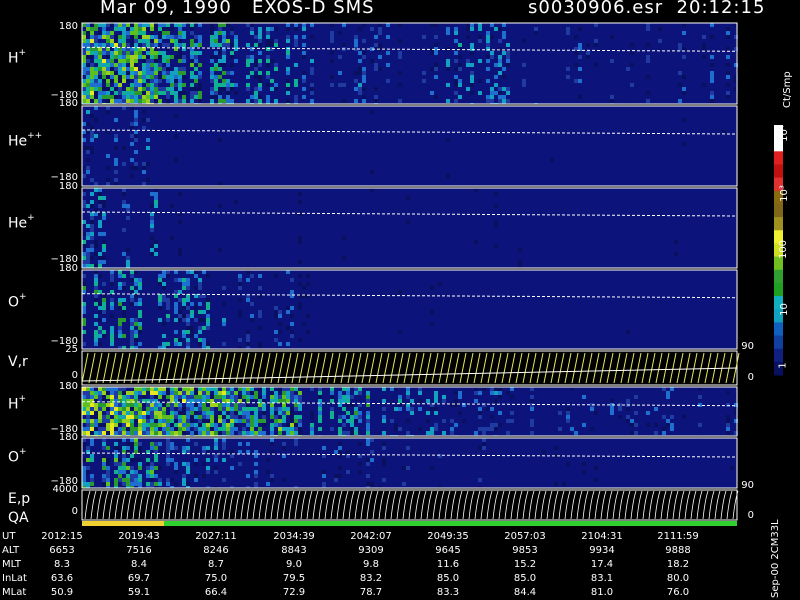 The height and width of the screenshot is (600, 800). Describe the element at coordinates (448, 564) in the screenshot. I see `table-cell: 11.6` at that location.